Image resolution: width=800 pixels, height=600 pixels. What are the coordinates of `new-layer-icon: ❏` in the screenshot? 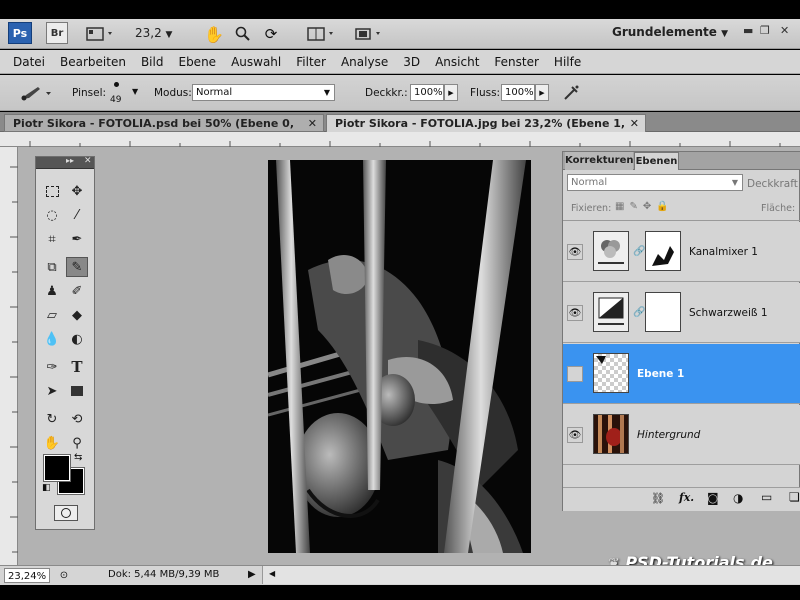 It's located at (794, 497).